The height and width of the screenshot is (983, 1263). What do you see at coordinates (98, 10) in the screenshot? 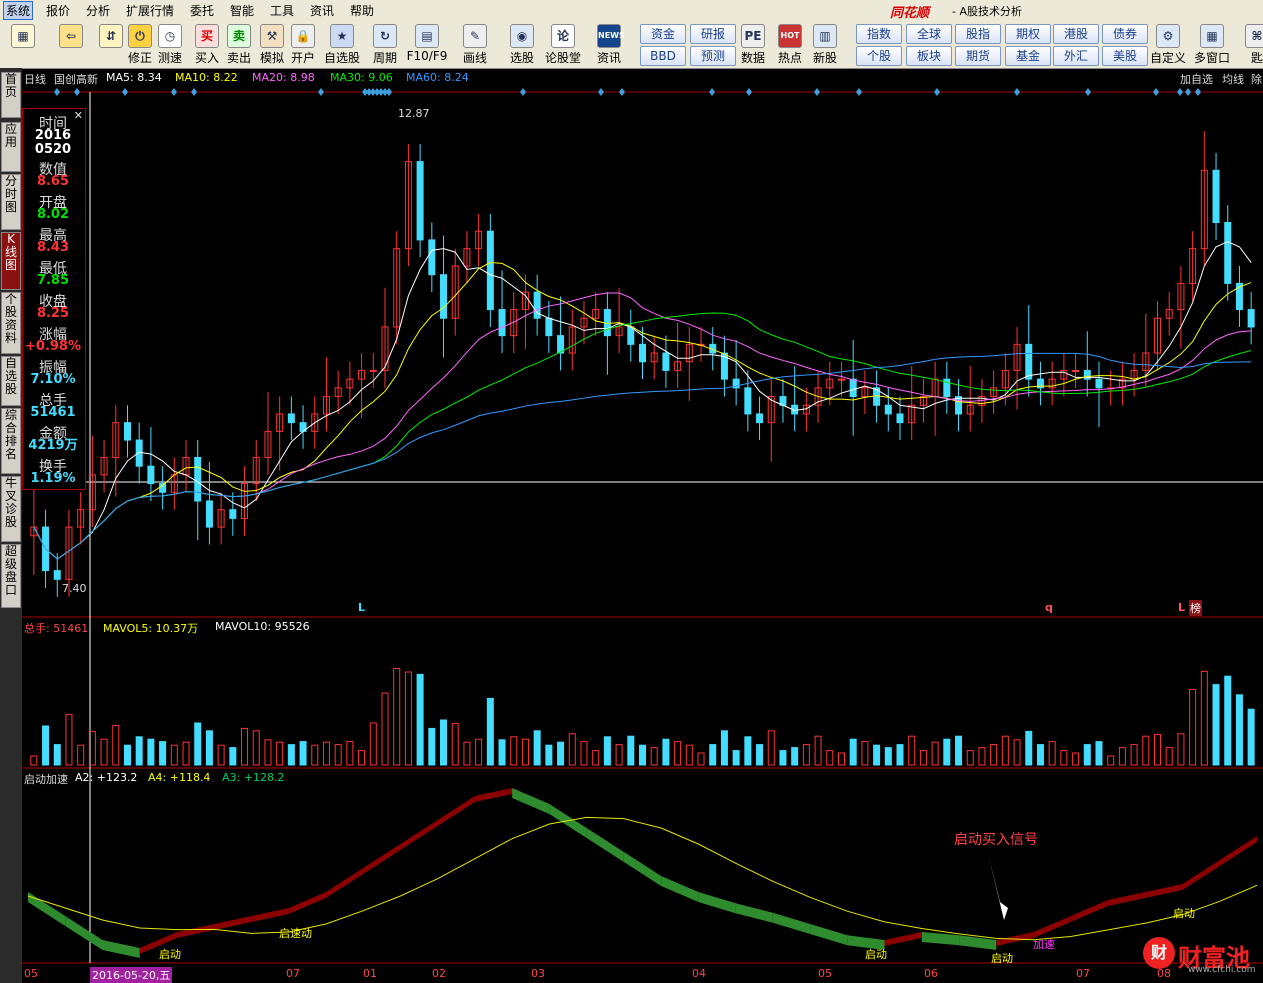
I see `menu-analysis: 分析` at bounding box center [98, 10].